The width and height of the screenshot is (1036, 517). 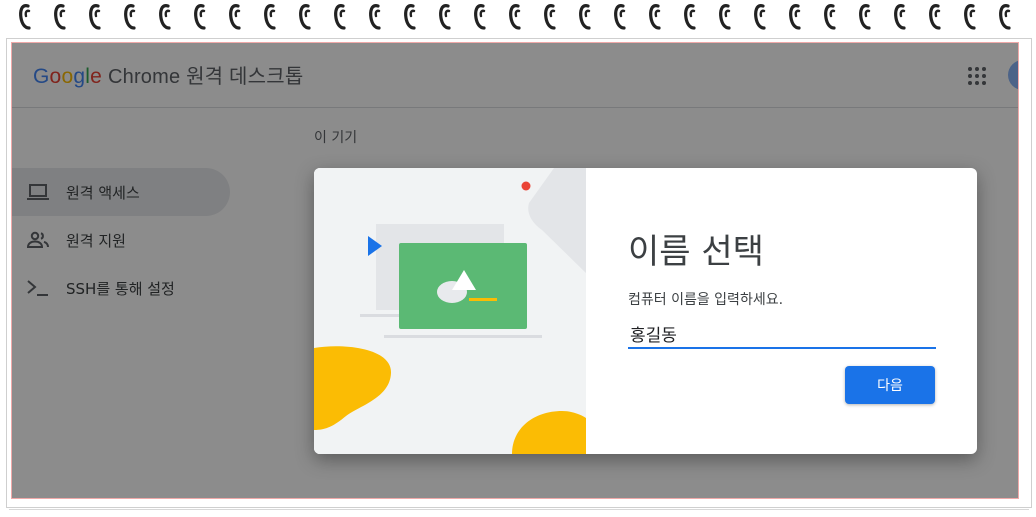 What do you see at coordinates (706, 300) in the screenshot?
I see `dialog-description: 컴퓨터 이름을 입력하세요.` at bounding box center [706, 300].